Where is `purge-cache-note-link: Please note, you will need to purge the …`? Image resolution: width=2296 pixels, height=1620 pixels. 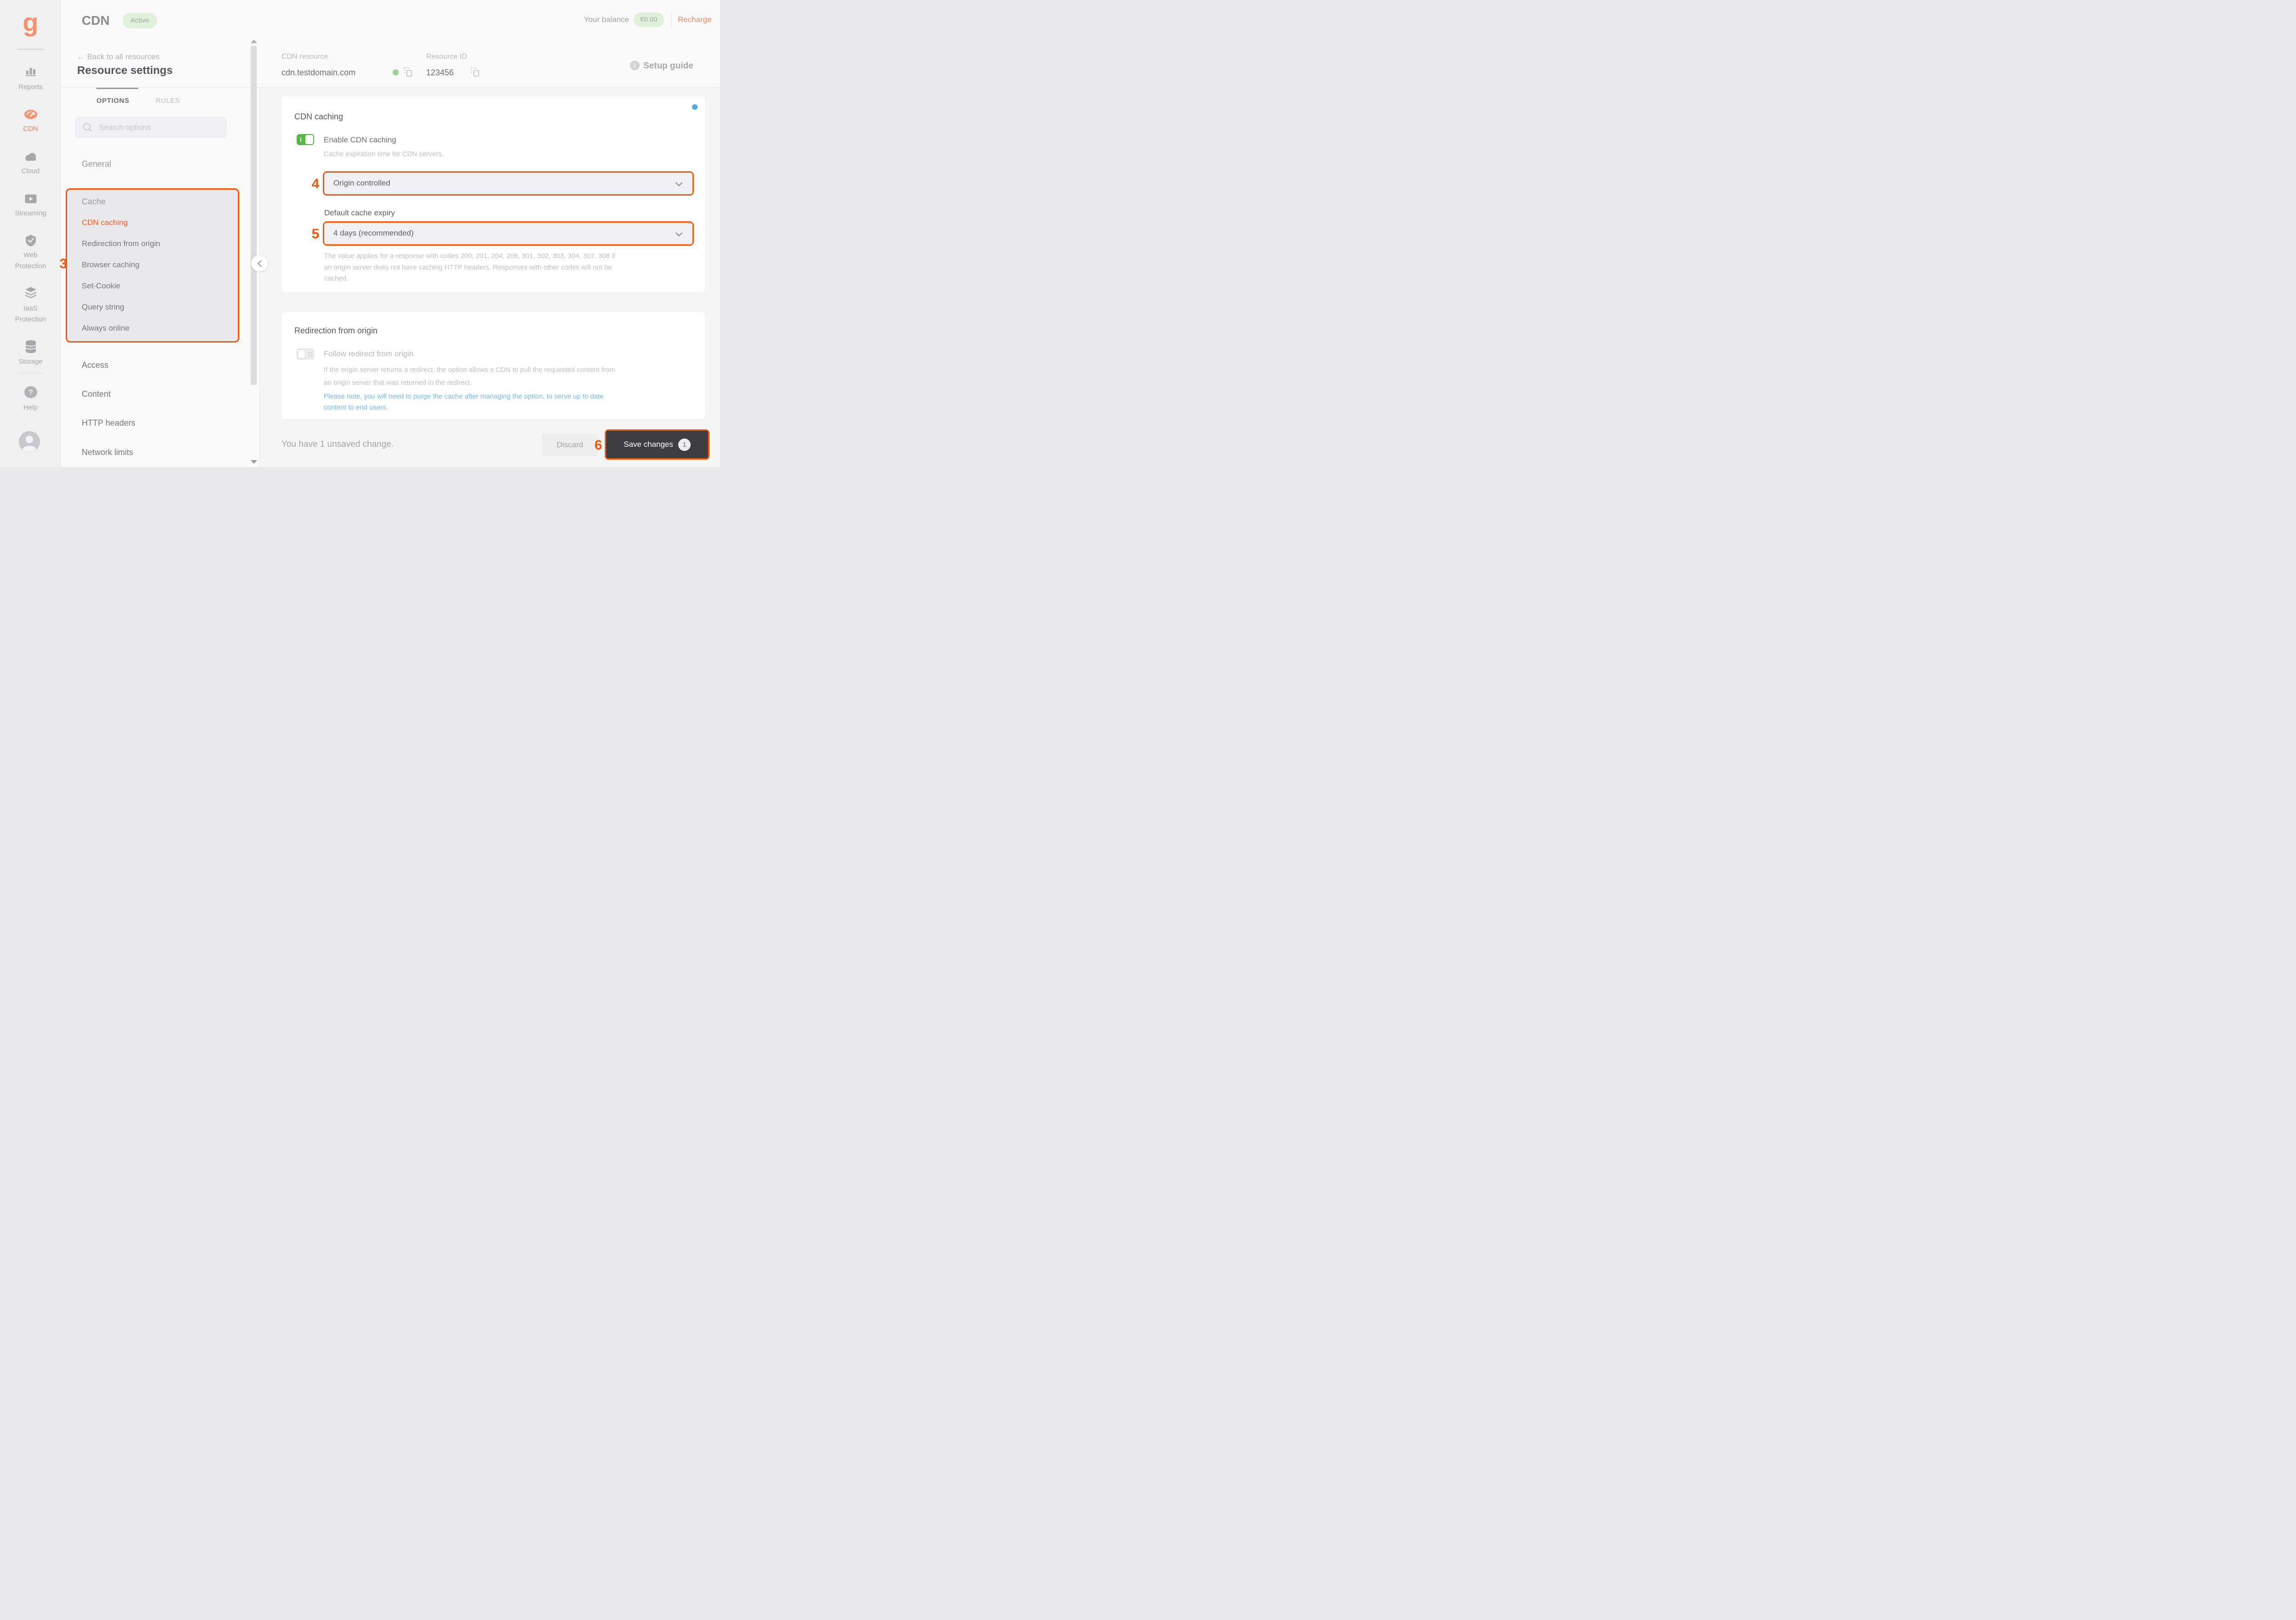
purge-cache-note-link: Please note, you will need to purge the … is located at coordinates (464, 402).